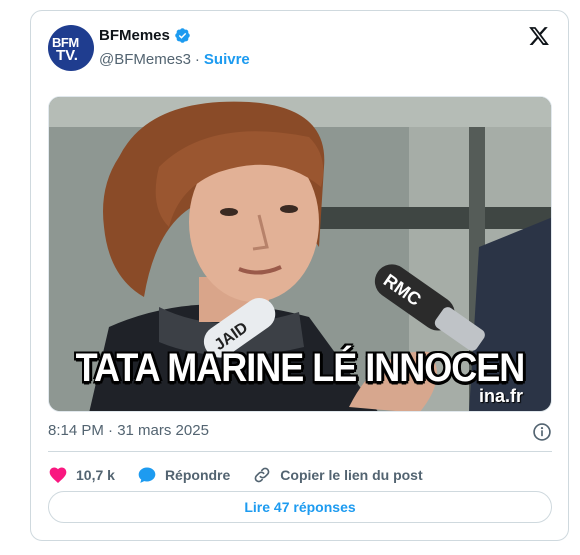  I want to click on copy-link-button: Copier le lien du post, so click(337, 475).